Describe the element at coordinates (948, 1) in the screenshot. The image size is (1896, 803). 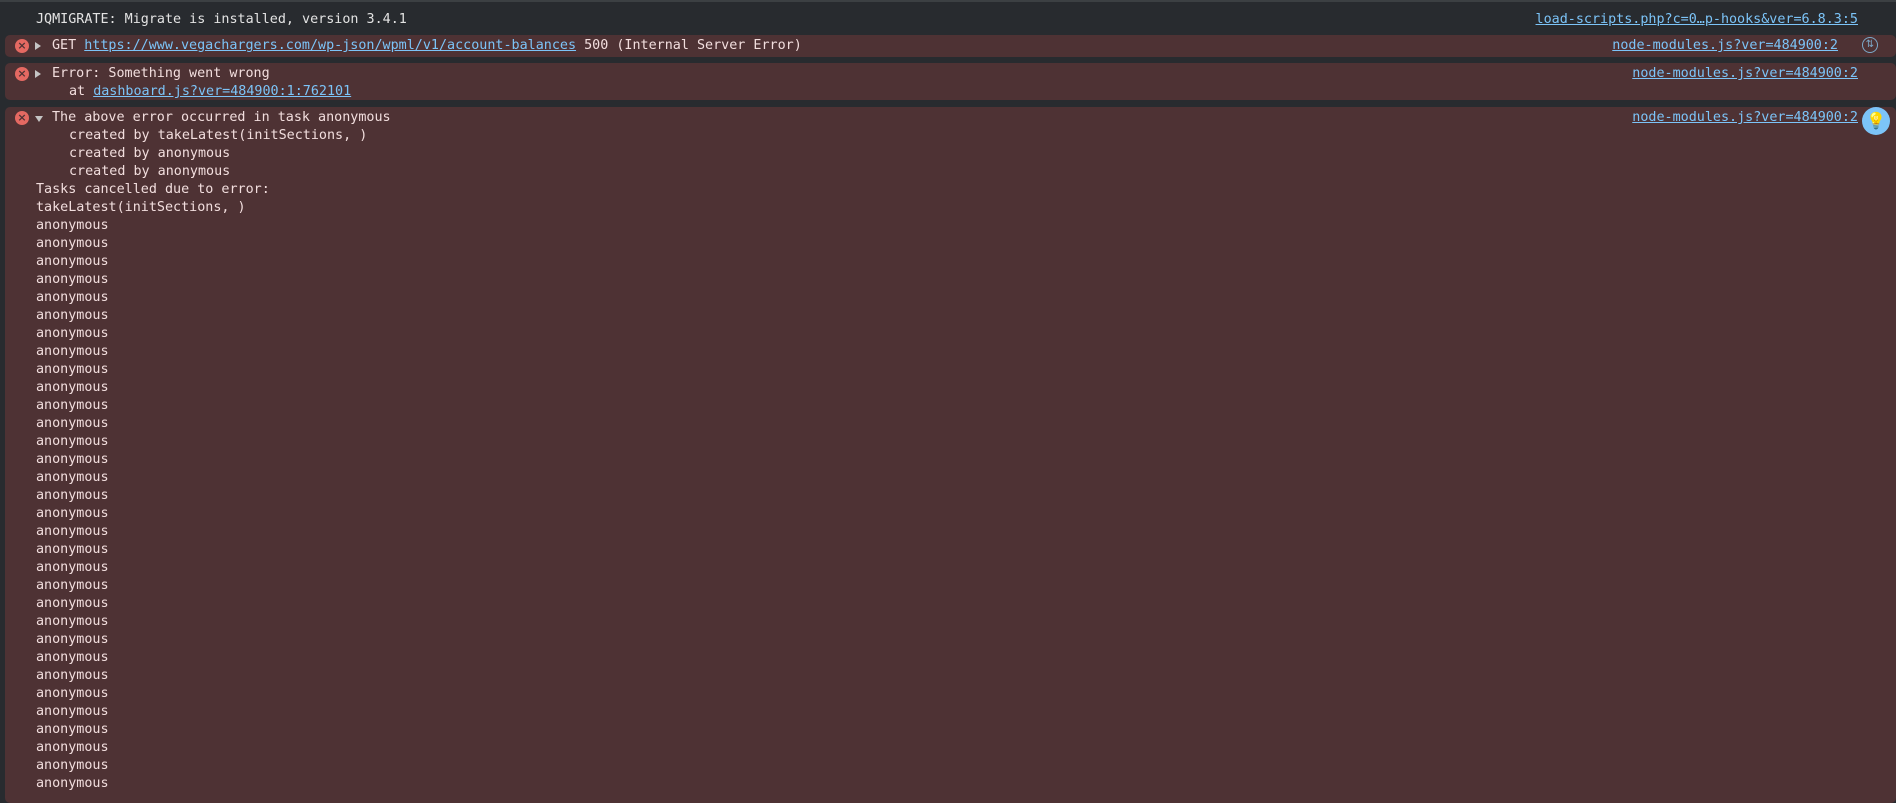
I see `panel-top-border` at that location.